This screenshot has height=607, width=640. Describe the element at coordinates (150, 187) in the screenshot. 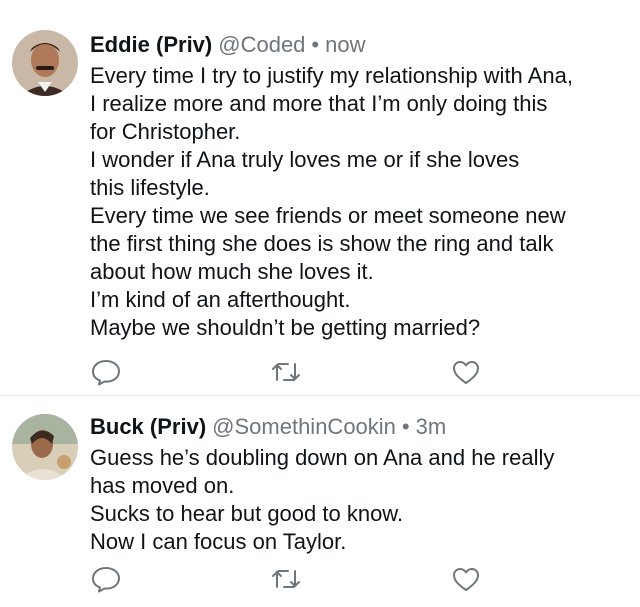

I see `tweet-line: this lifestyle.` at that location.